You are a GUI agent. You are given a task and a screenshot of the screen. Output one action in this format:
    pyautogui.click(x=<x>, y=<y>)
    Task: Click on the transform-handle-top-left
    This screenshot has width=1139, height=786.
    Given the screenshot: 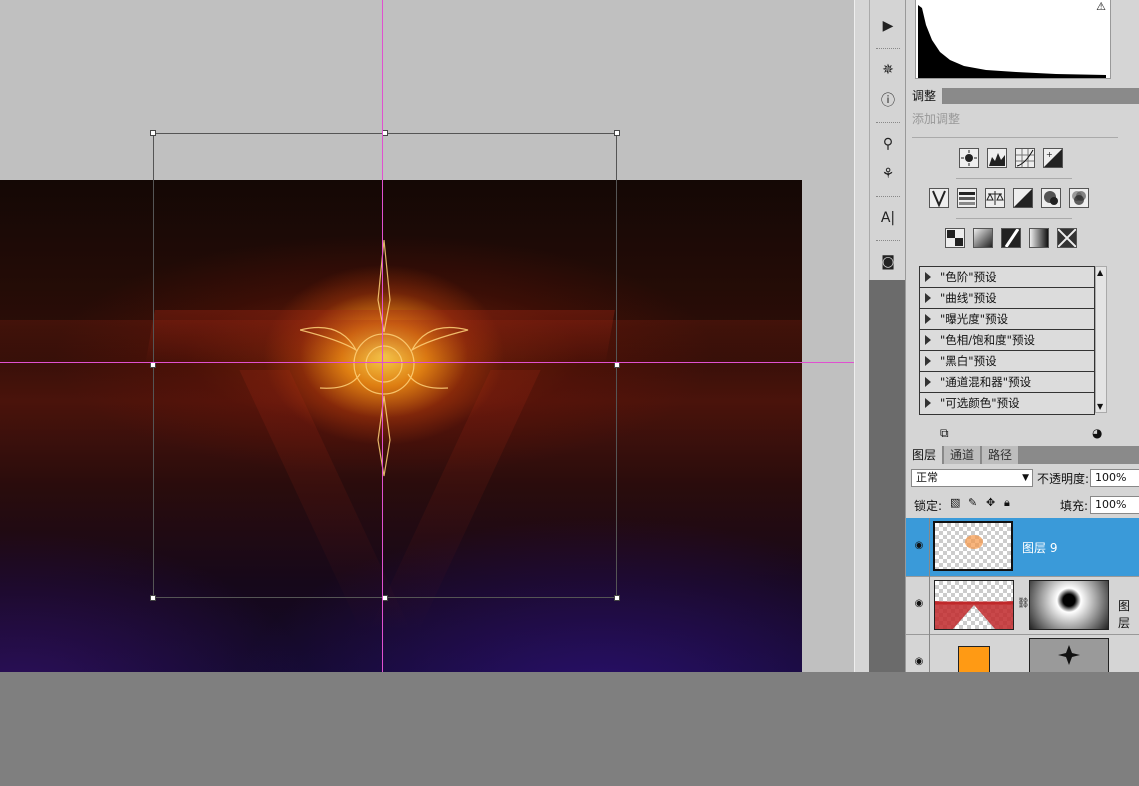 What is the action you would take?
    pyautogui.click(x=153, y=133)
    